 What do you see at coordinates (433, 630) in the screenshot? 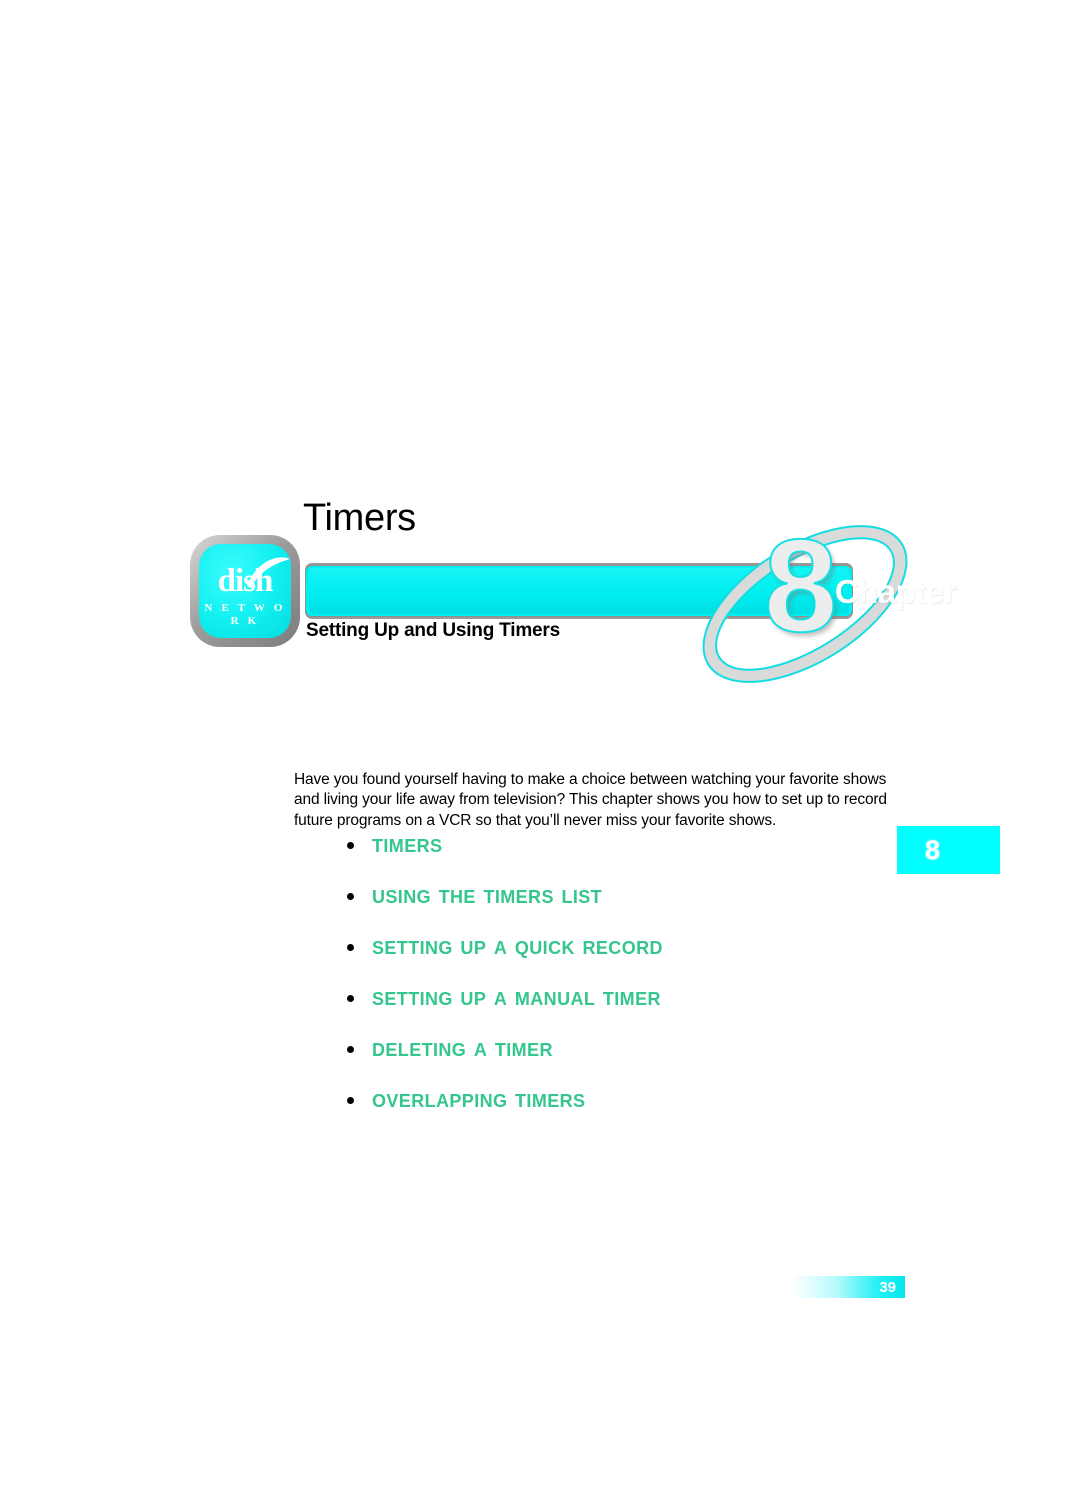
I see `chapter-subtitle: Setting Up and Using Timers` at bounding box center [433, 630].